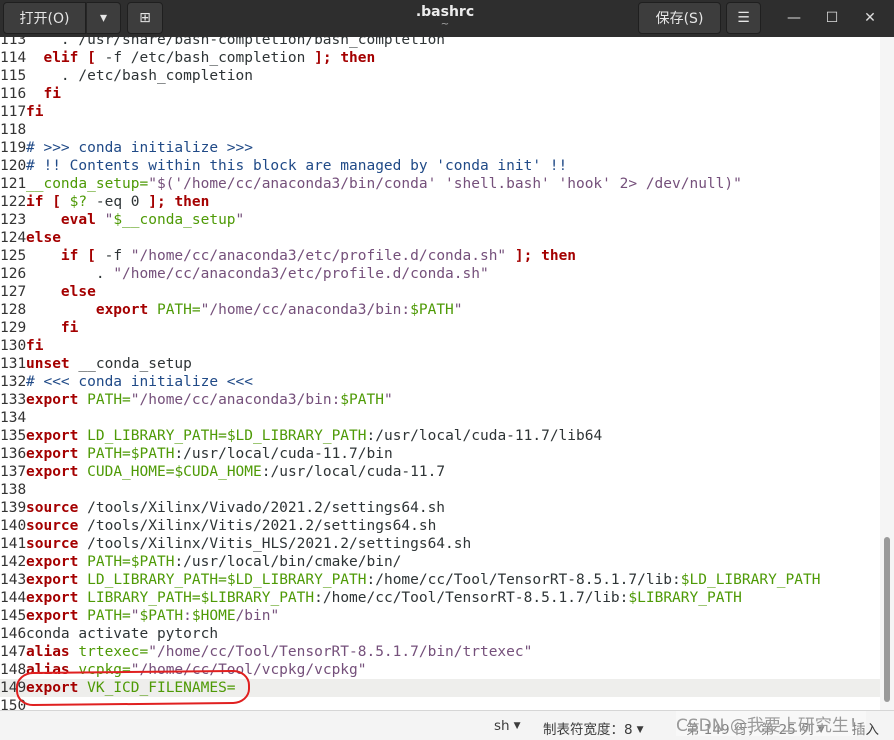 This screenshot has height=740, width=894. What do you see at coordinates (13, 112) in the screenshot?
I see `line-number: 117` at bounding box center [13, 112].